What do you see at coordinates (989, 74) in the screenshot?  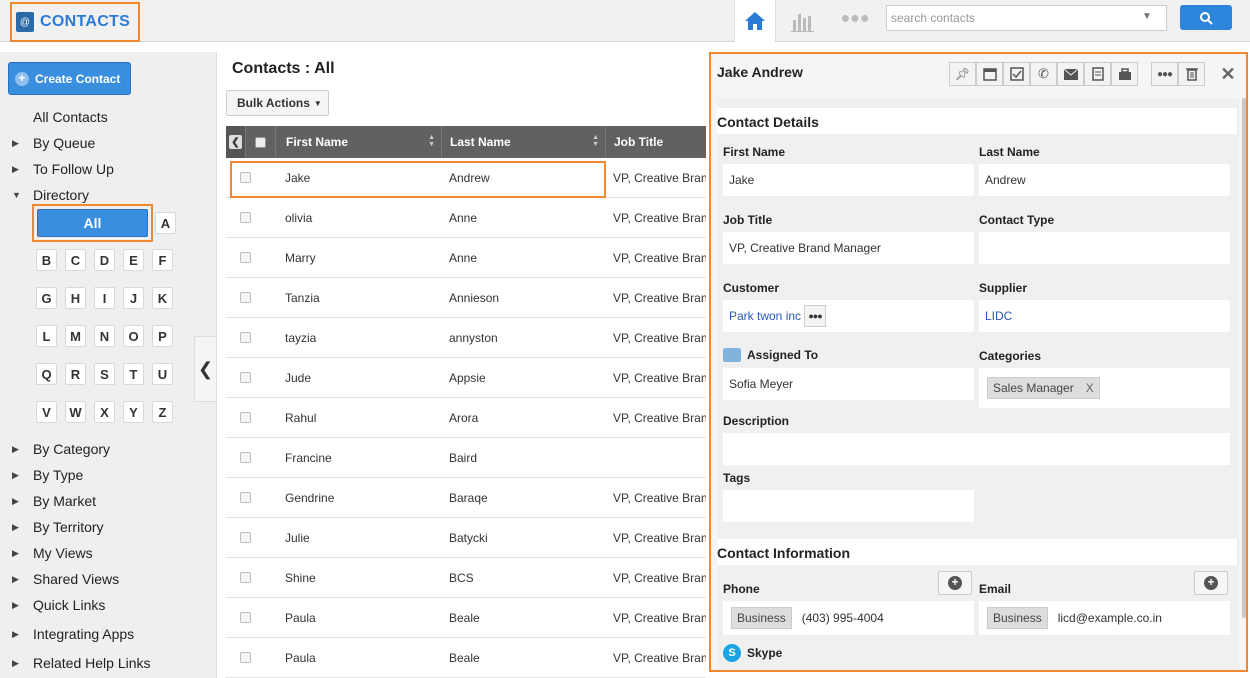 I see `calendar-button` at bounding box center [989, 74].